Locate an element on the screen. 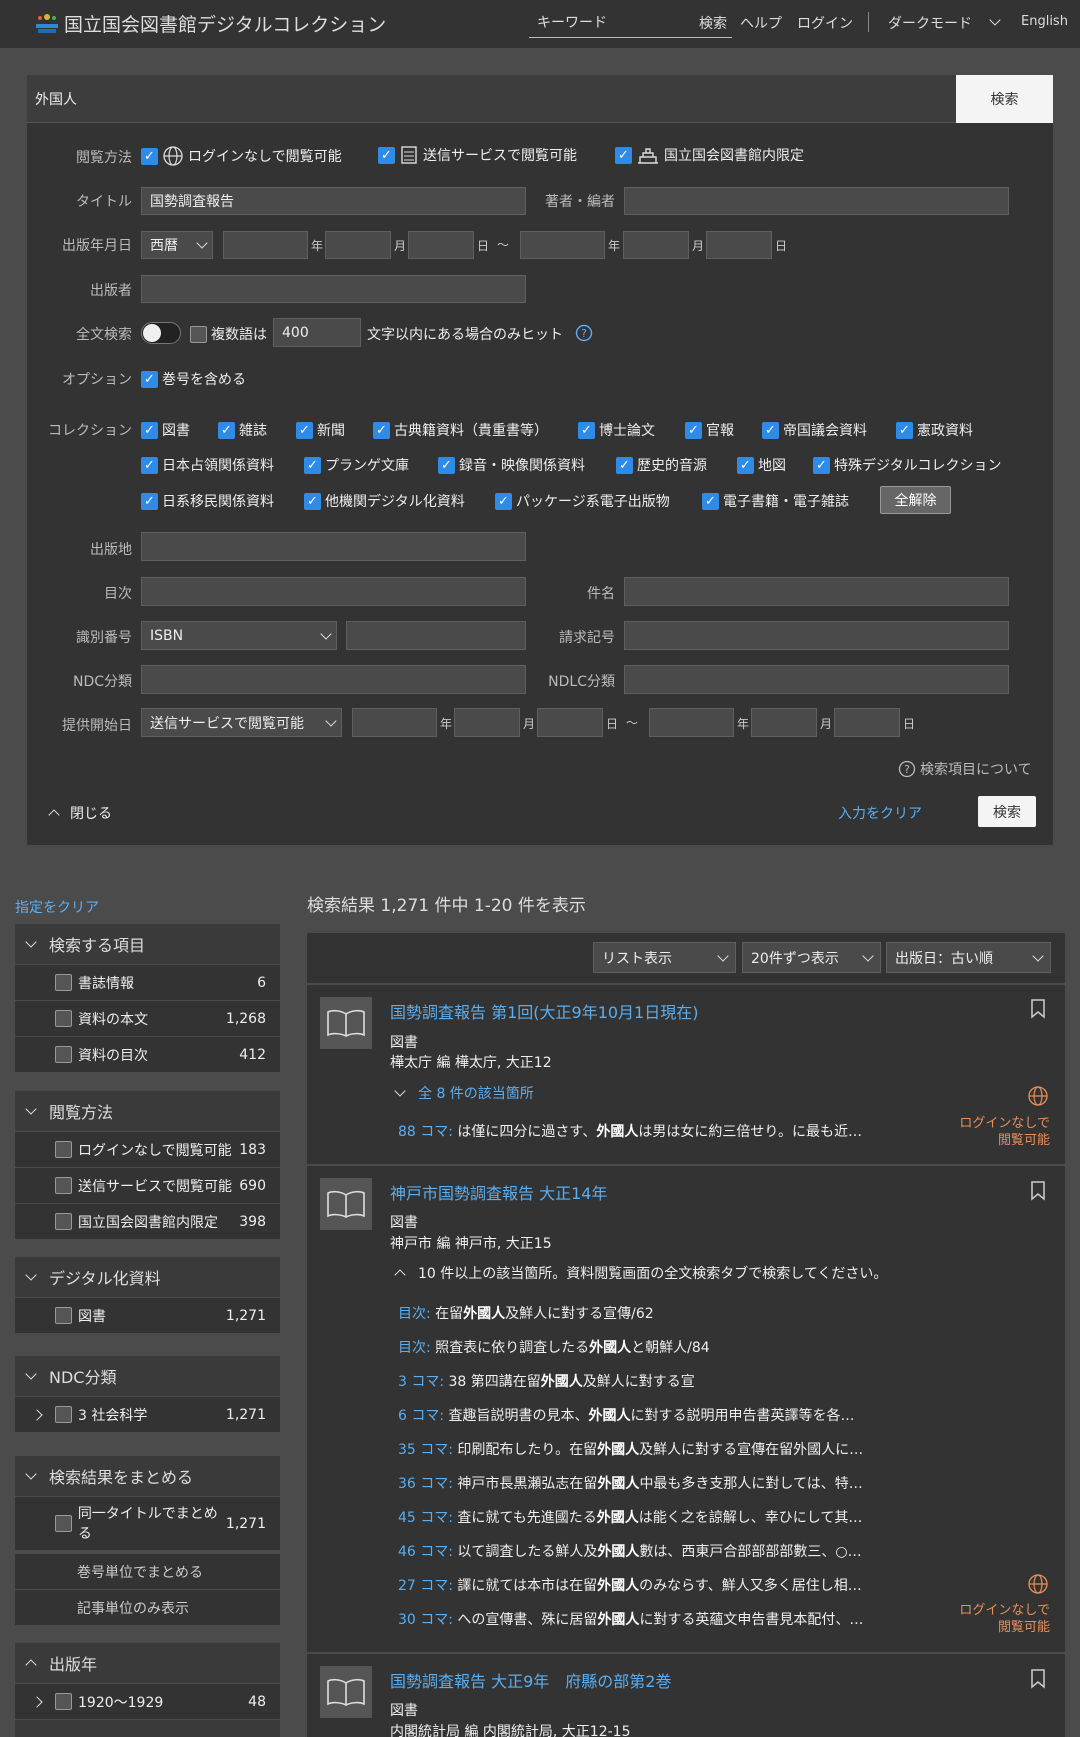 This screenshot has height=1737, width=1080. help-circle-icon: ? is located at coordinates (584, 333).